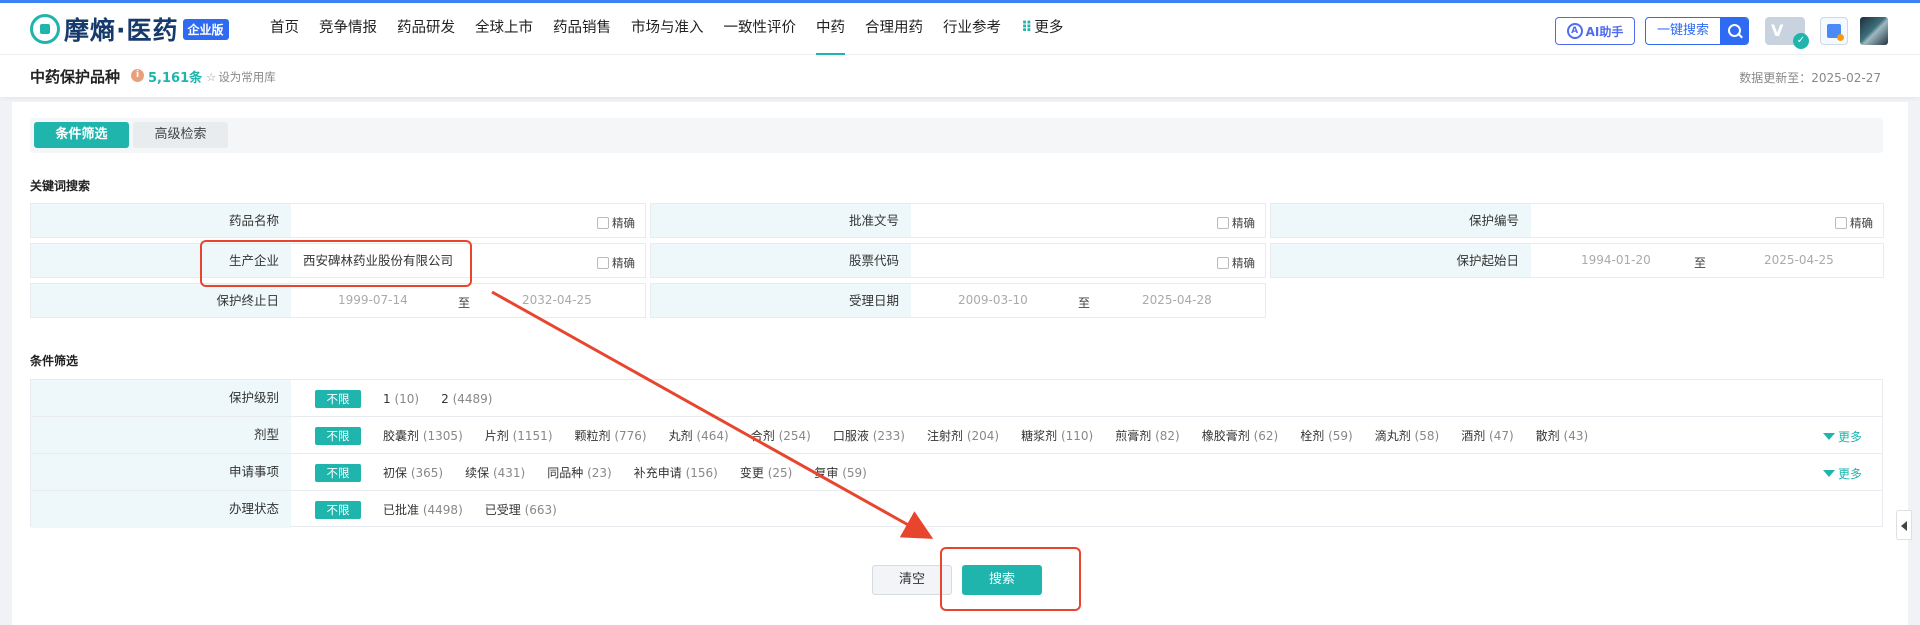 The image size is (1920, 625). What do you see at coordinates (129, 29) in the screenshot?
I see `brand-logo: 摩熵·医药 企业版` at bounding box center [129, 29].